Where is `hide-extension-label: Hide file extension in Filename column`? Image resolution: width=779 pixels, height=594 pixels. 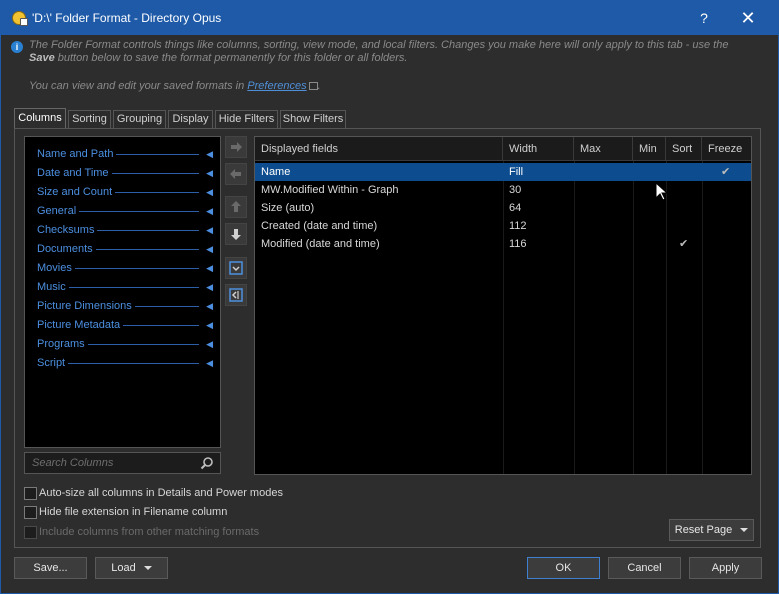 hide-extension-label: Hide file extension in Filename column is located at coordinates (133, 512).